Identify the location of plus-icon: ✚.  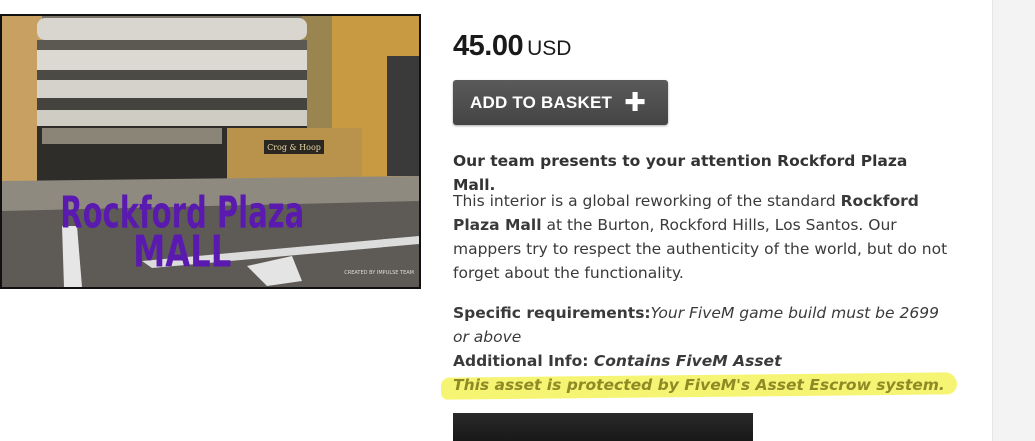
(635, 101).